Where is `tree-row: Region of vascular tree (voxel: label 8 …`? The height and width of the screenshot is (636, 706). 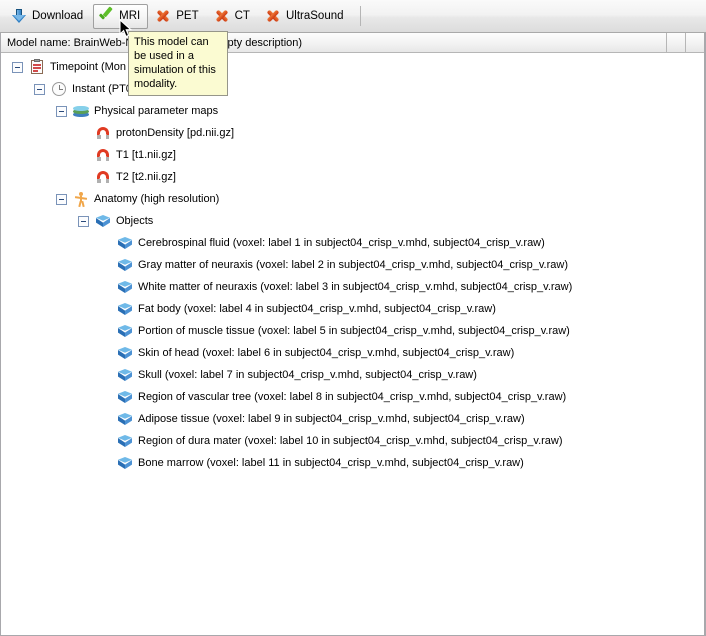
tree-row: Region of vascular tree (voxel: label 8 … is located at coordinates (352, 397).